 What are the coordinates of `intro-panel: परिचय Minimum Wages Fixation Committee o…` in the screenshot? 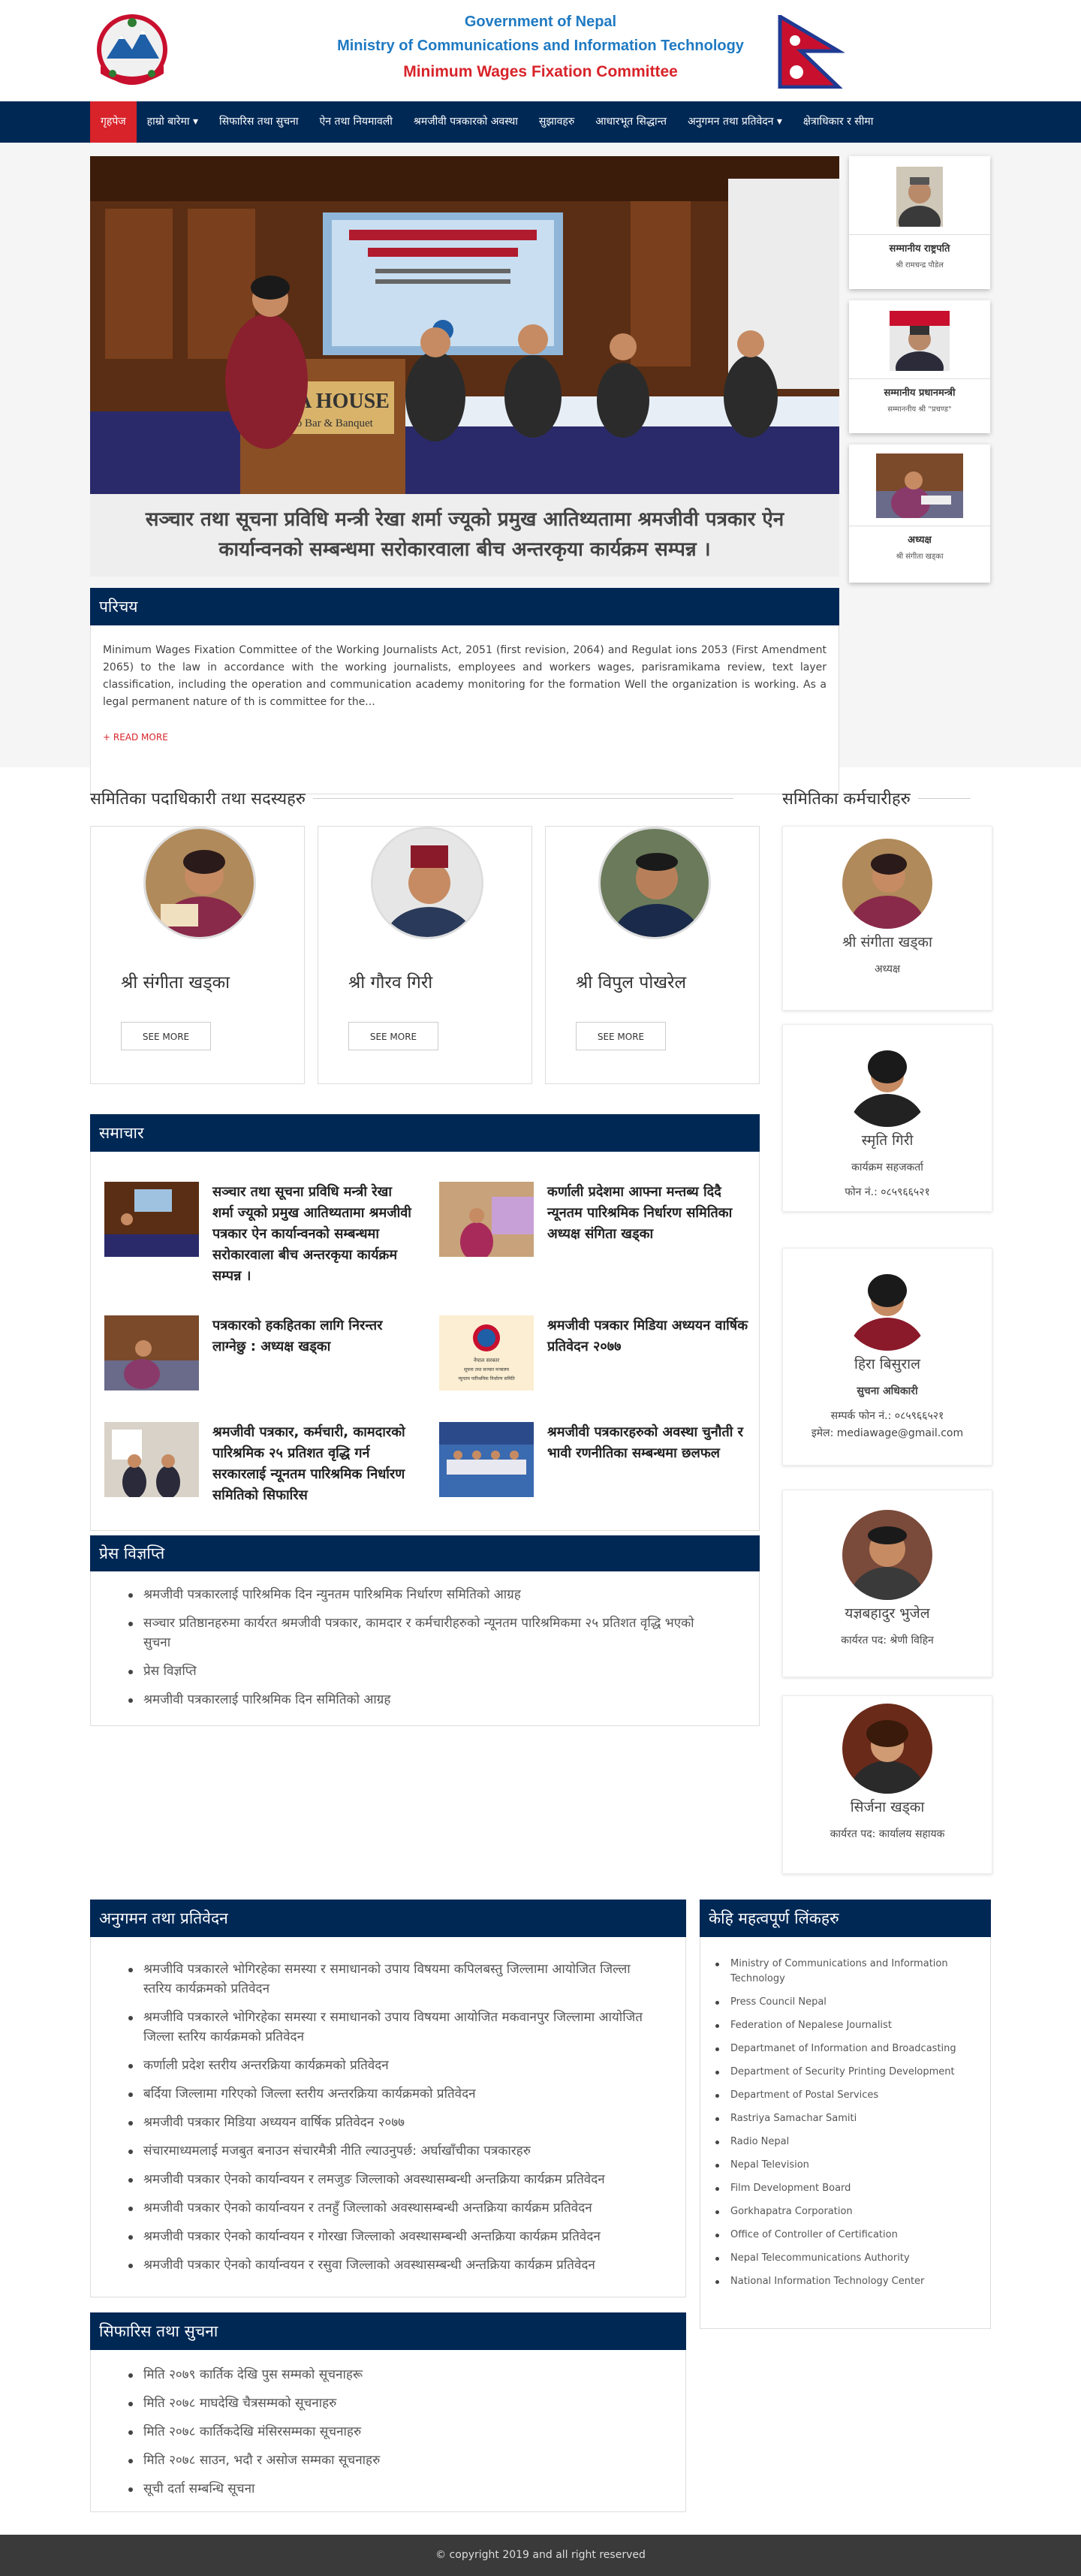 It's located at (464, 691).